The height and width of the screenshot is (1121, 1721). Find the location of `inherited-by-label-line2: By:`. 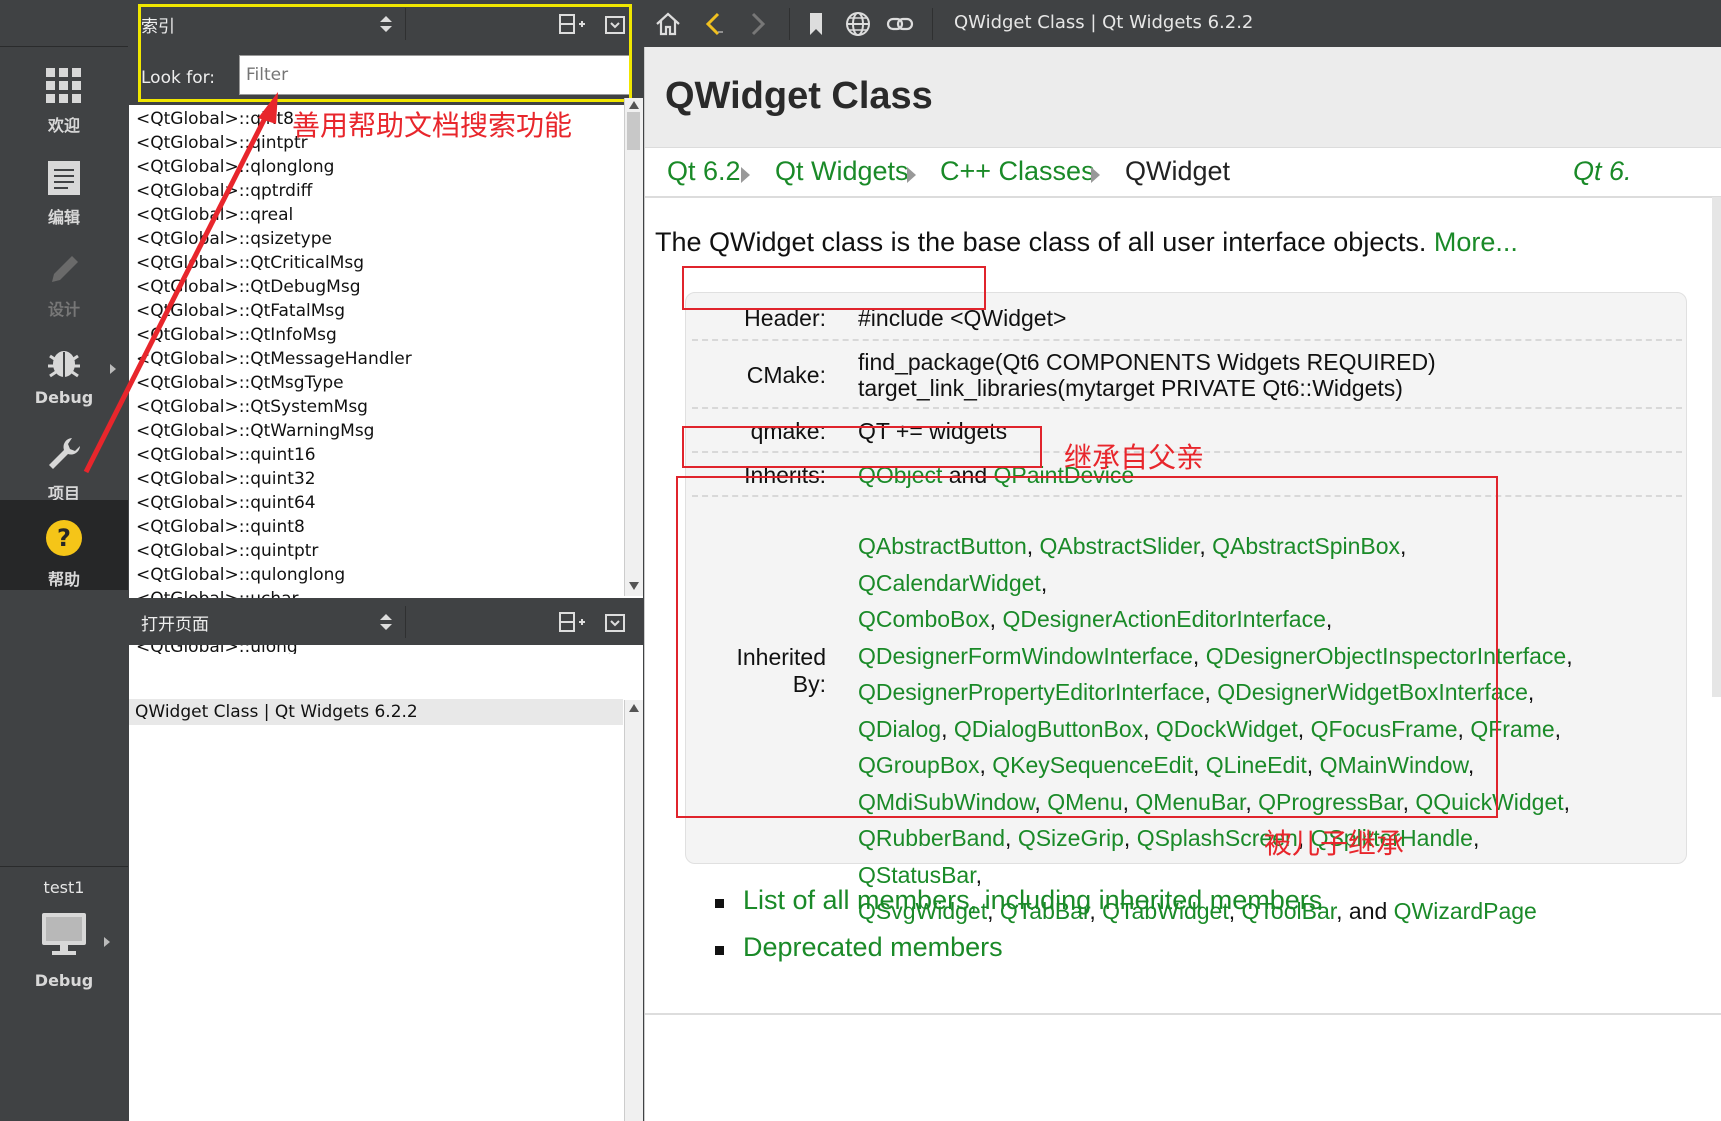

inherited-by-label-line2: By: is located at coordinates (809, 684).